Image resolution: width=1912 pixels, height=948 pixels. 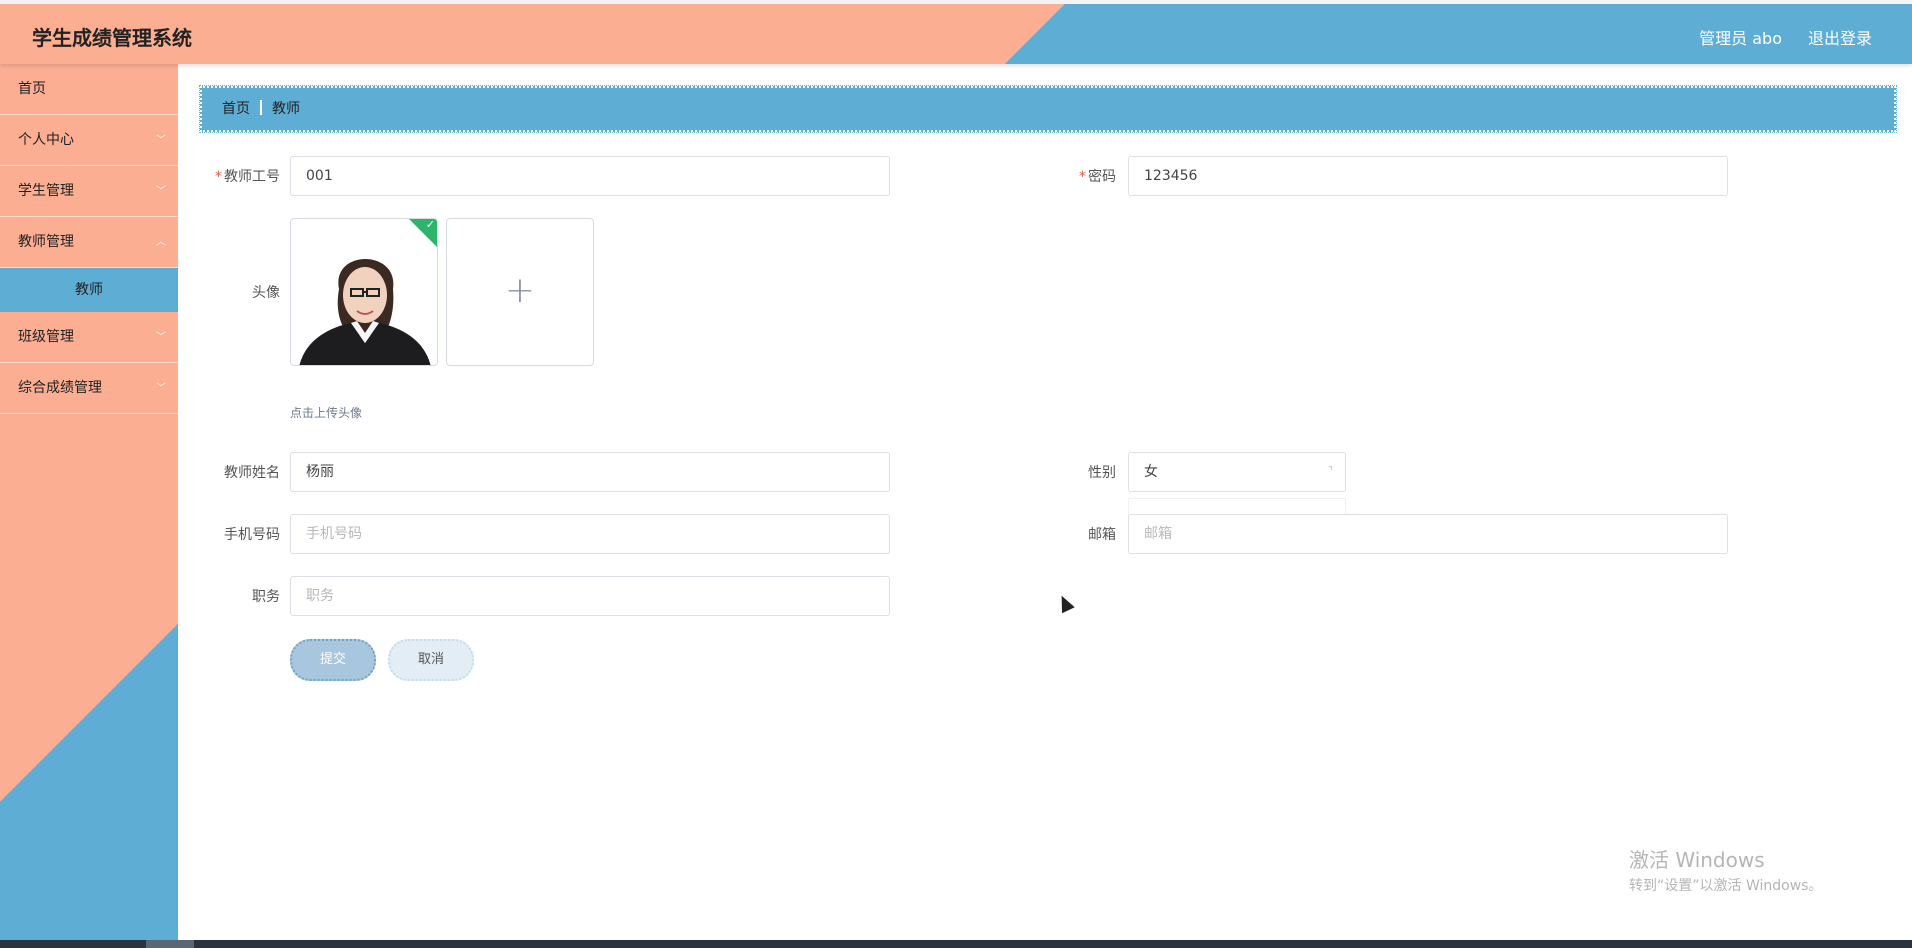 What do you see at coordinates (32, 89) in the screenshot?
I see `sidebar-item-label: 首页` at bounding box center [32, 89].